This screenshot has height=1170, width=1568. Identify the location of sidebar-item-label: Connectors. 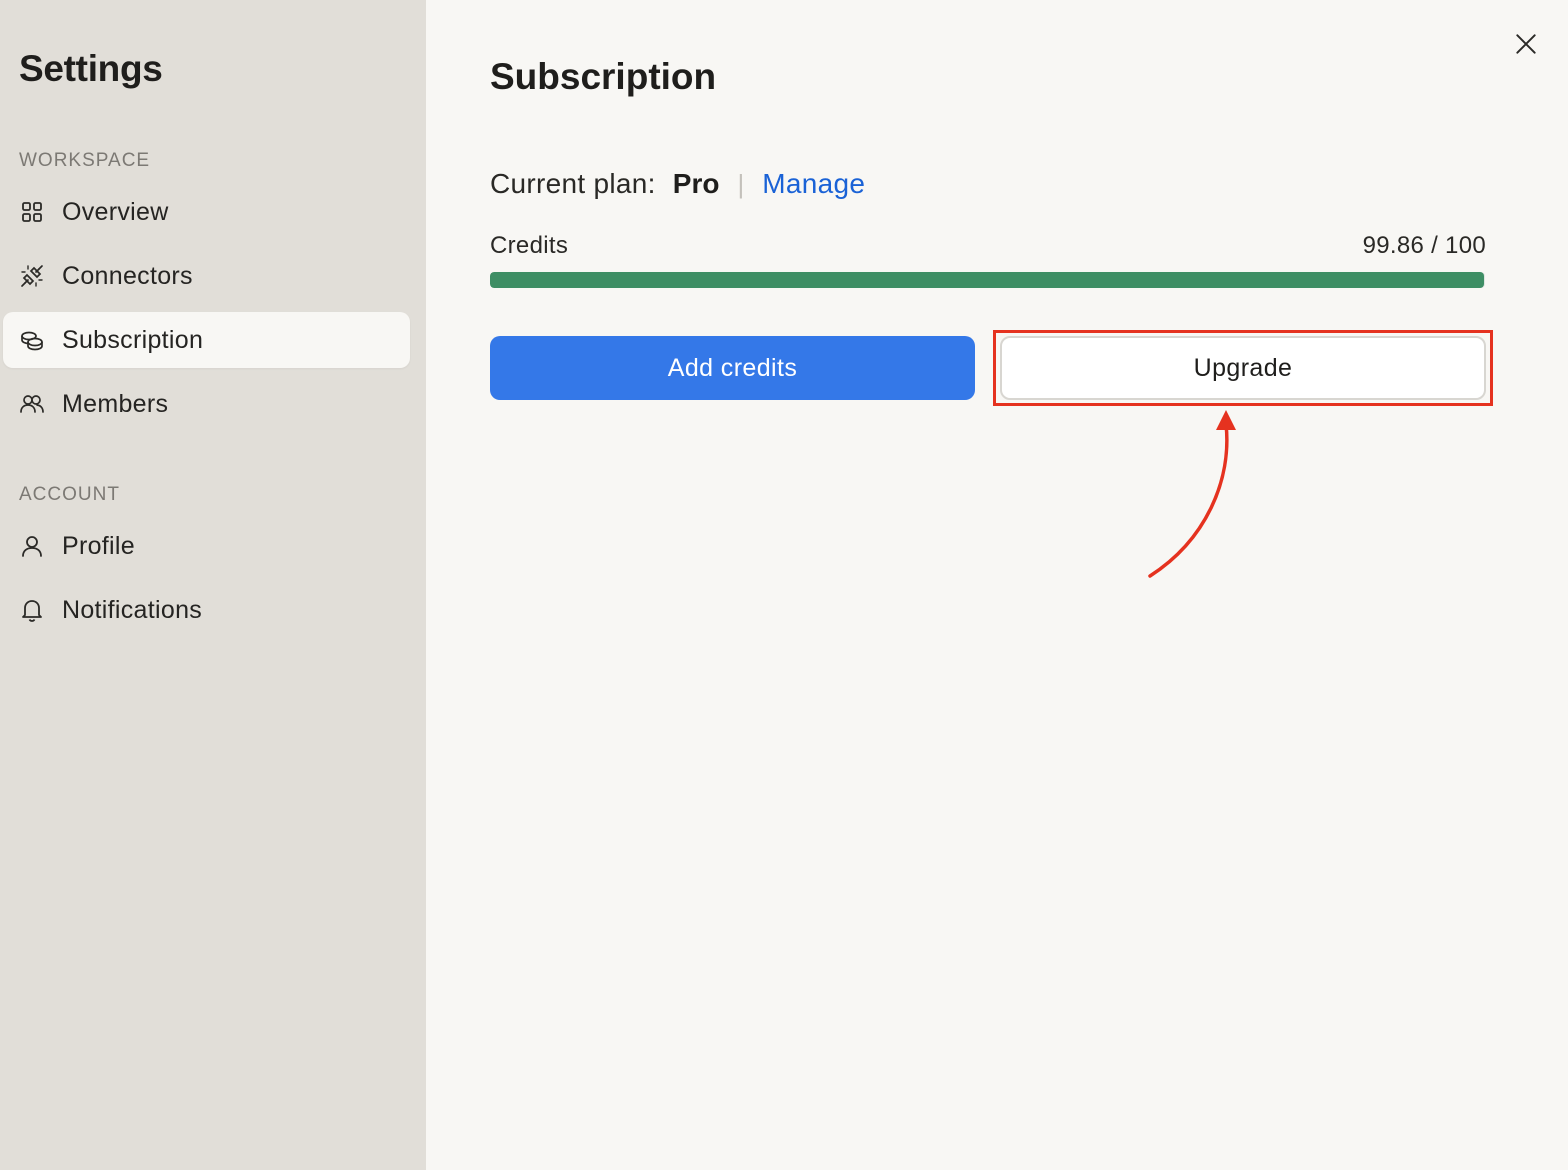
(127, 275).